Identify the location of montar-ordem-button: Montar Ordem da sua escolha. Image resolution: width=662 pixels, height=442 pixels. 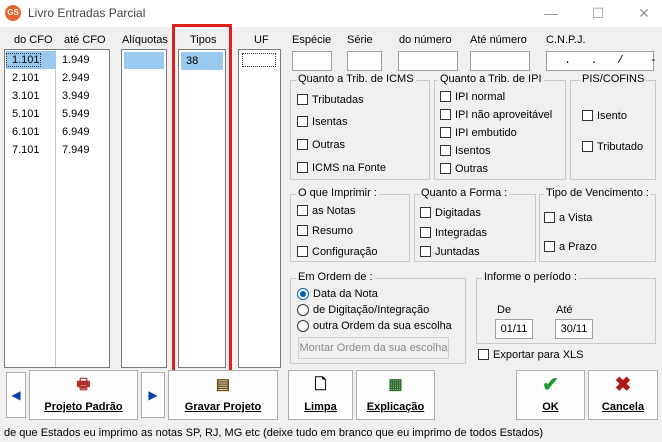
(373, 348).